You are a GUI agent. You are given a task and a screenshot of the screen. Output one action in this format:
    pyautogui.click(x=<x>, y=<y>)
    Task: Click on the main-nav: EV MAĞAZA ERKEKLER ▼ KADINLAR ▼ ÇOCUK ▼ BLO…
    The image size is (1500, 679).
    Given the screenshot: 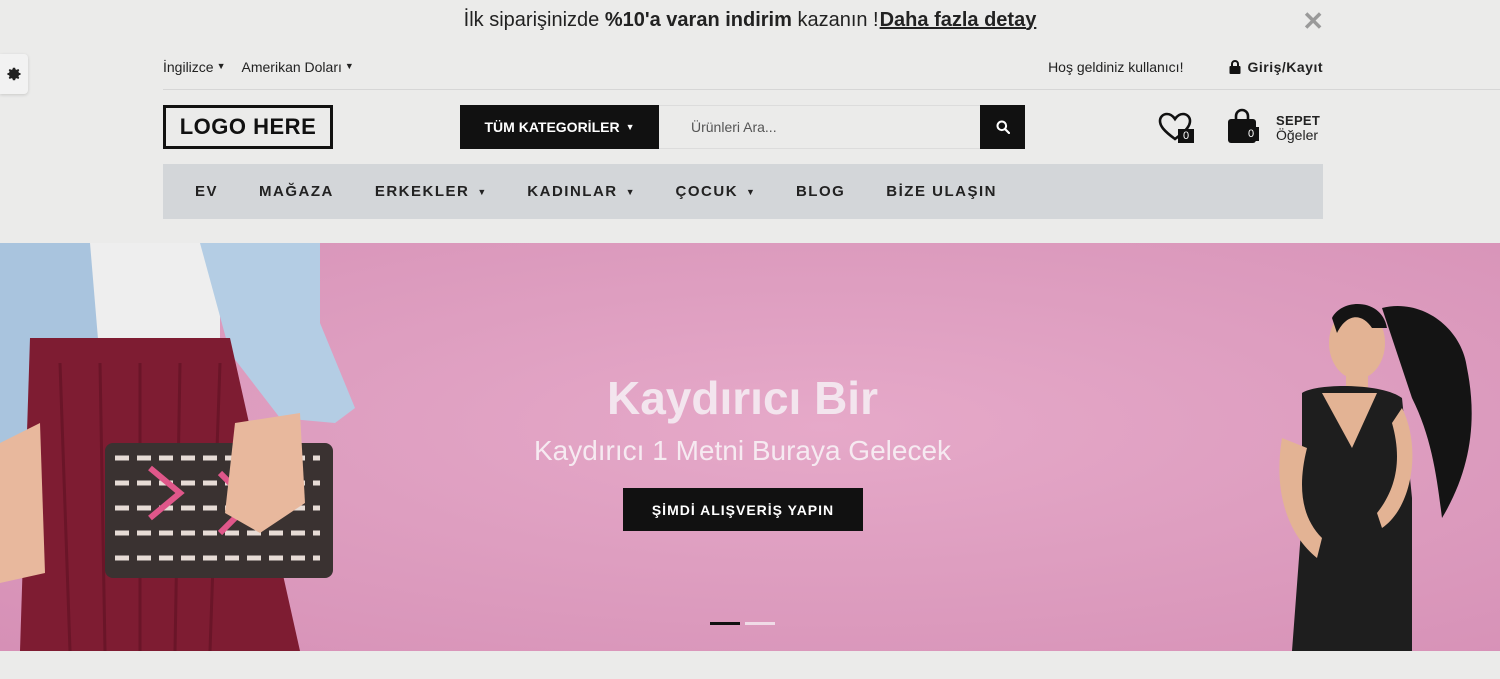 What is the action you would take?
    pyautogui.click(x=743, y=191)
    